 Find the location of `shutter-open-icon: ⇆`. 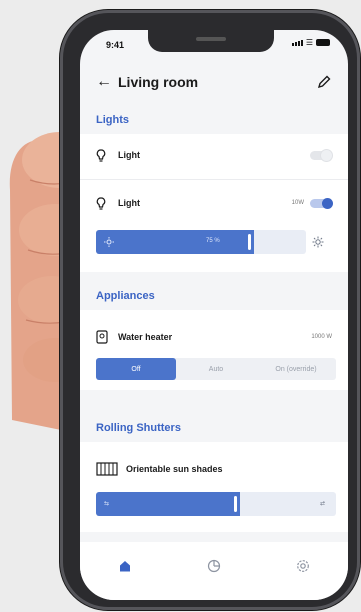

shutter-open-icon: ⇆ is located at coordinates (107, 504).